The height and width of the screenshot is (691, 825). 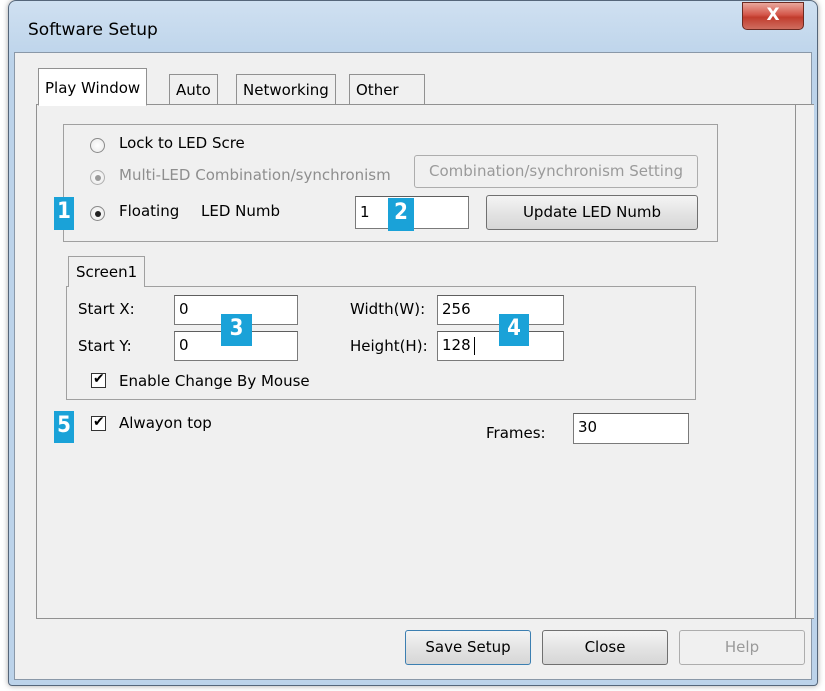 I want to click on frames-label: Frames:, so click(x=516, y=433).